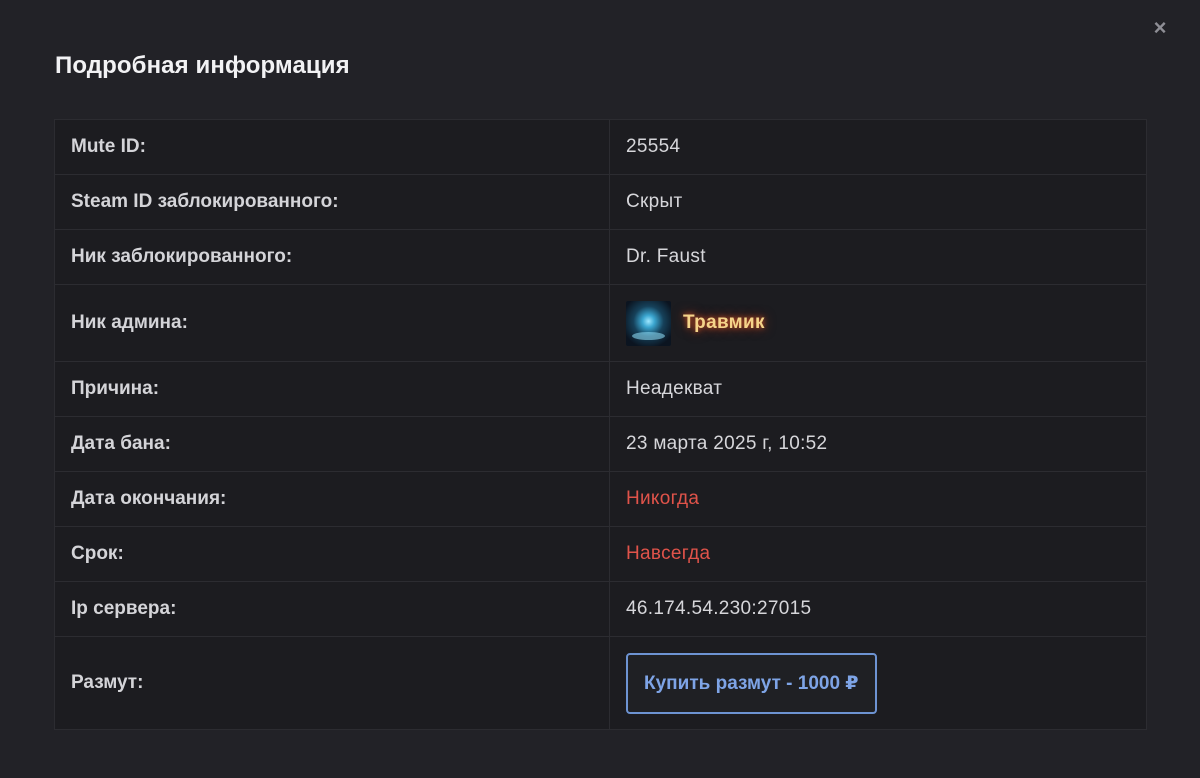 The height and width of the screenshot is (778, 1200). I want to click on row-label-unmute: Размут:, so click(332, 683).